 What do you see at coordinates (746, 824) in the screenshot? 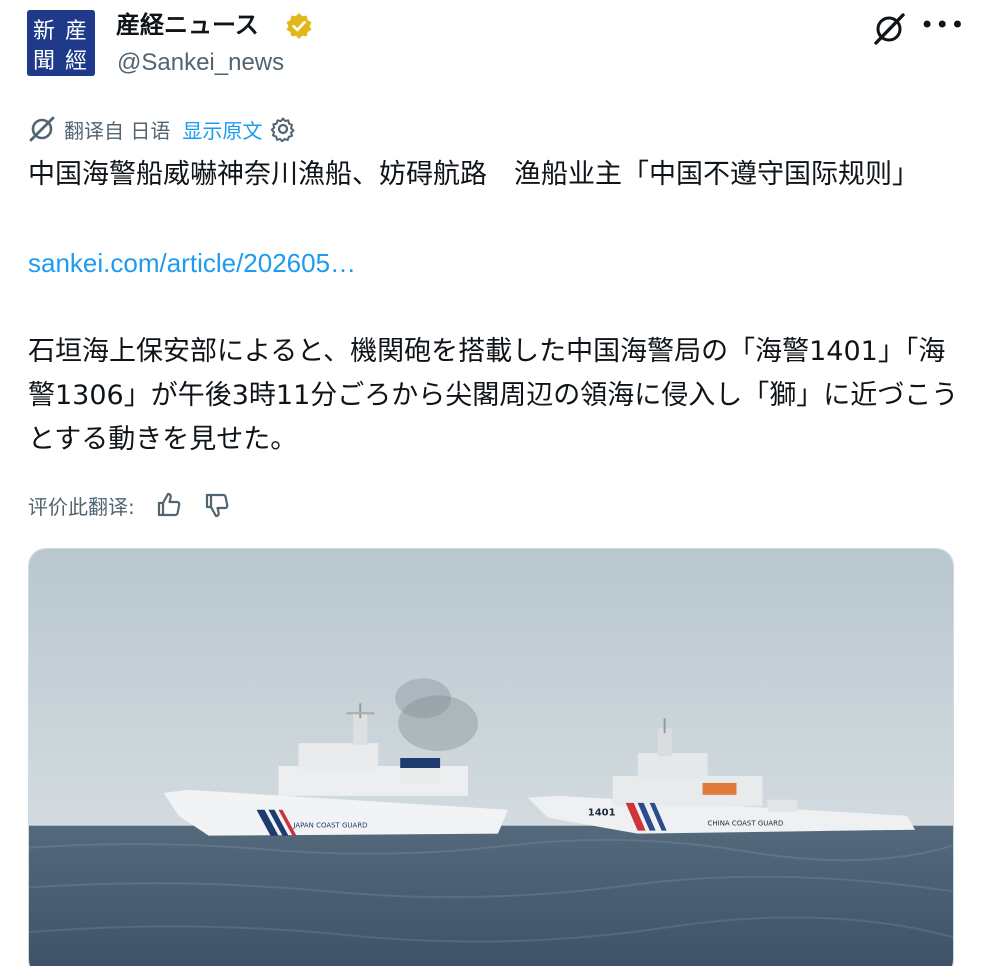
I see `china-coast-guard-hull-label: CHINA COAST GUARD` at bounding box center [746, 824].